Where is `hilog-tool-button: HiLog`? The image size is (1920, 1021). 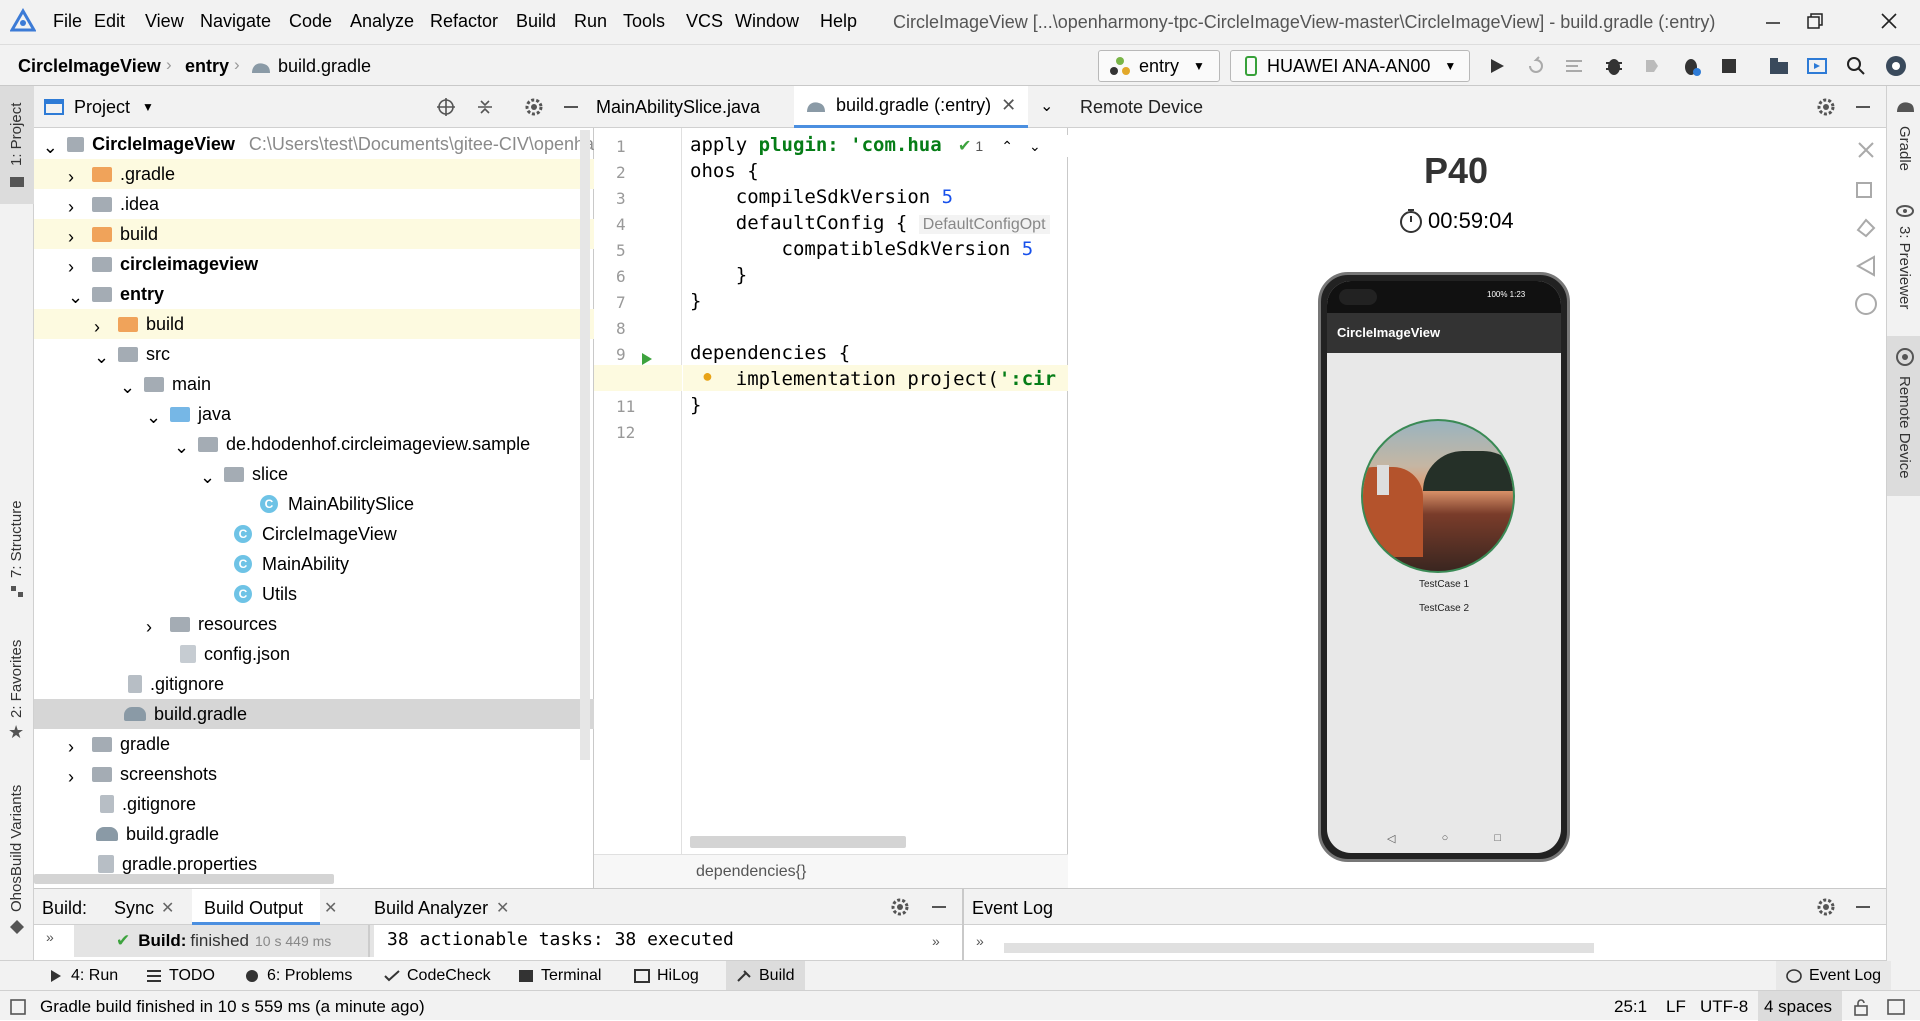 hilog-tool-button: HiLog is located at coordinates (666, 976).